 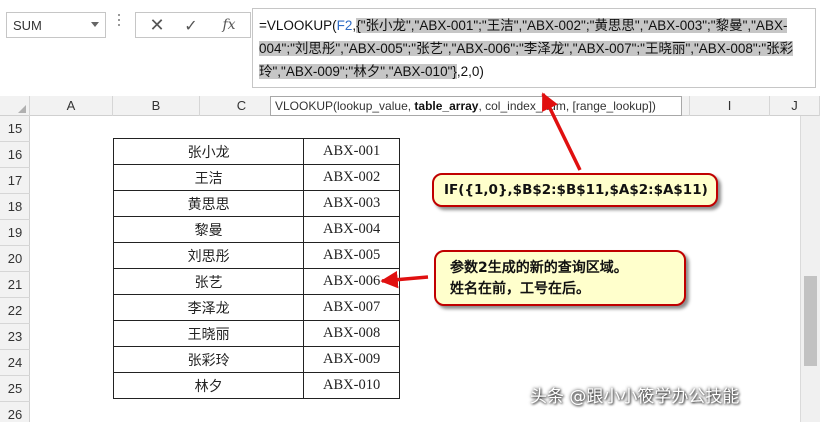 I want to click on name-cell: 刘思彤, so click(x=208, y=255).